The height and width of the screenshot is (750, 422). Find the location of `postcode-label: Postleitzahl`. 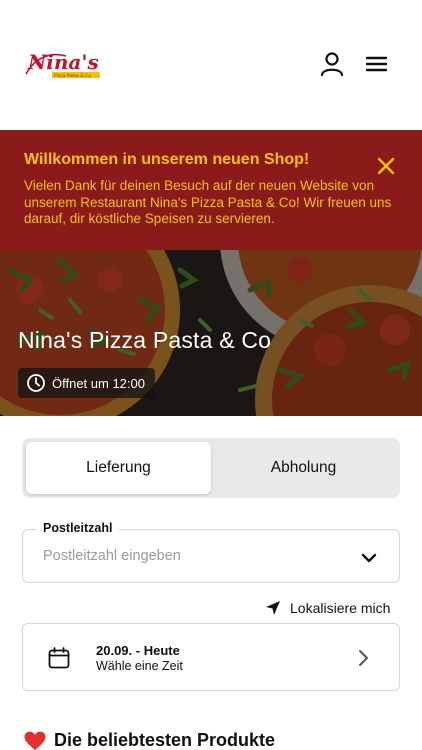

postcode-label: Postleitzahl is located at coordinates (78, 528).